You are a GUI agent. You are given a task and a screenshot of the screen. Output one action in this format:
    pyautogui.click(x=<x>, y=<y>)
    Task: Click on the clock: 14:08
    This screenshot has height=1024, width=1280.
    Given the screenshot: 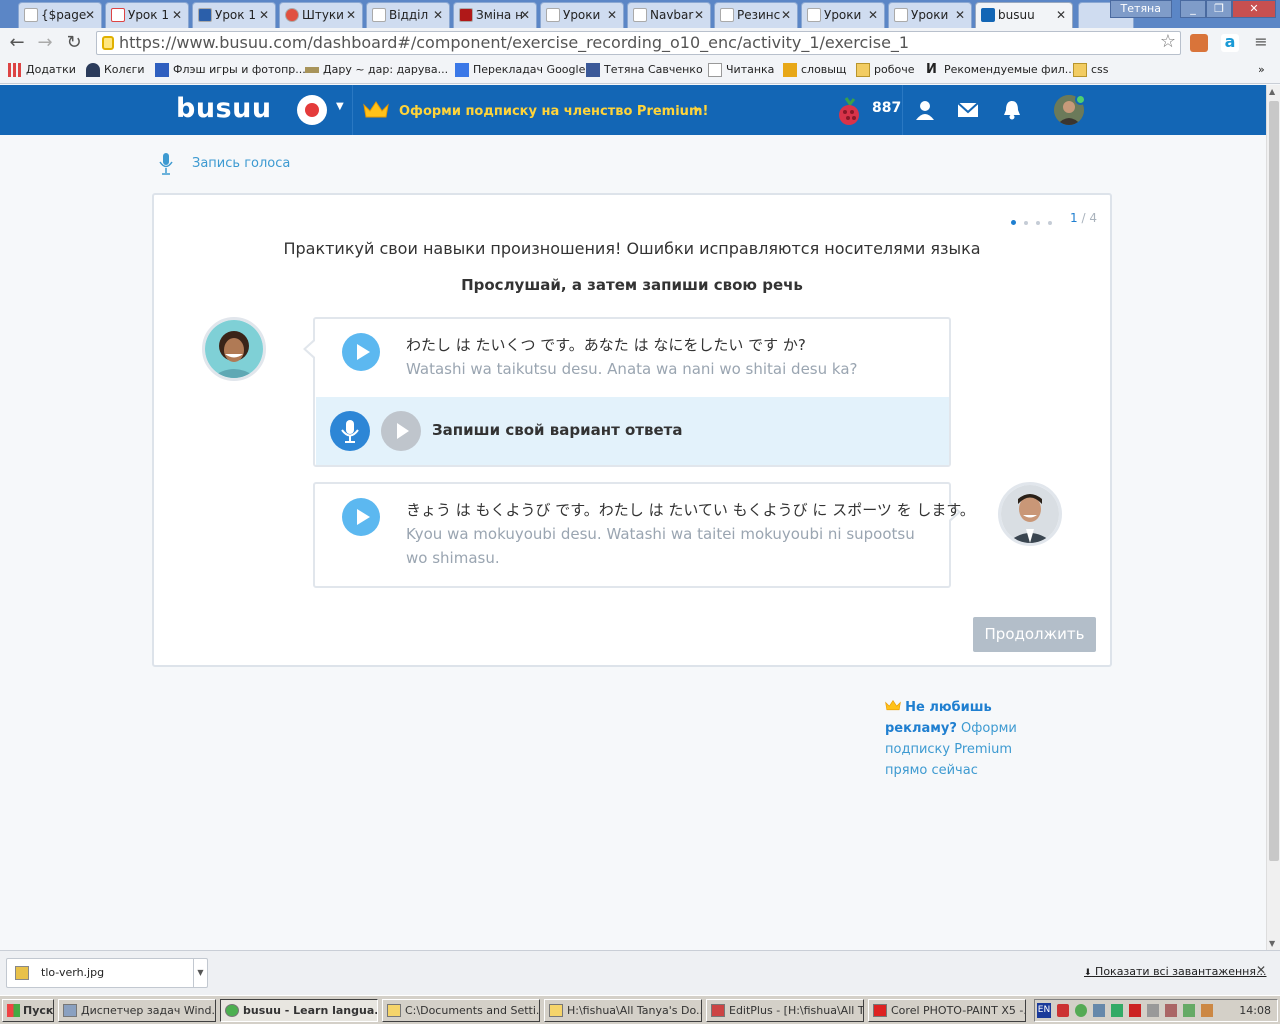 What is the action you would take?
    pyautogui.click(x=1255, y=1010)
    